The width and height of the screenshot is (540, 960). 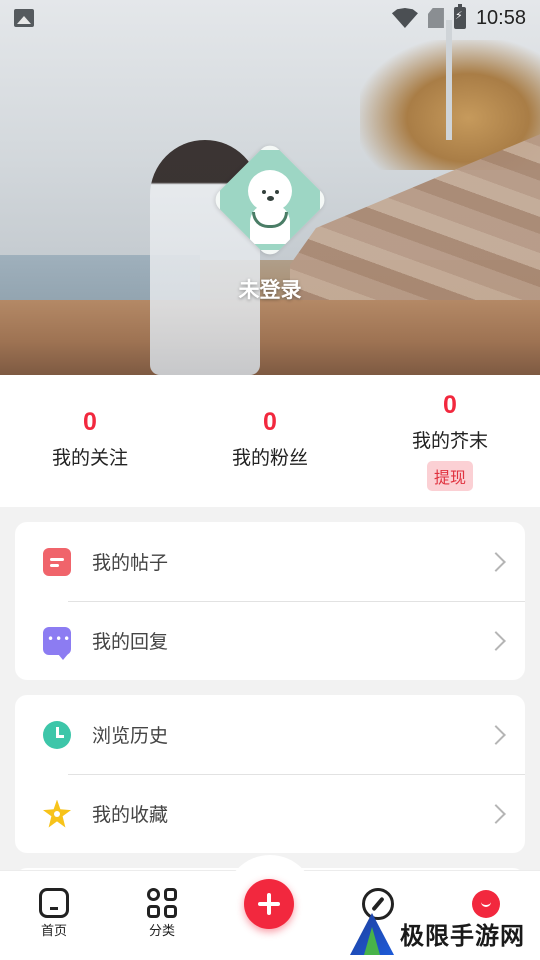 What do you see at coordinates (270, 734) in the screenshot?
I see `menu-item-browse-history: 浏览历史` at bounding box center [270, 734].